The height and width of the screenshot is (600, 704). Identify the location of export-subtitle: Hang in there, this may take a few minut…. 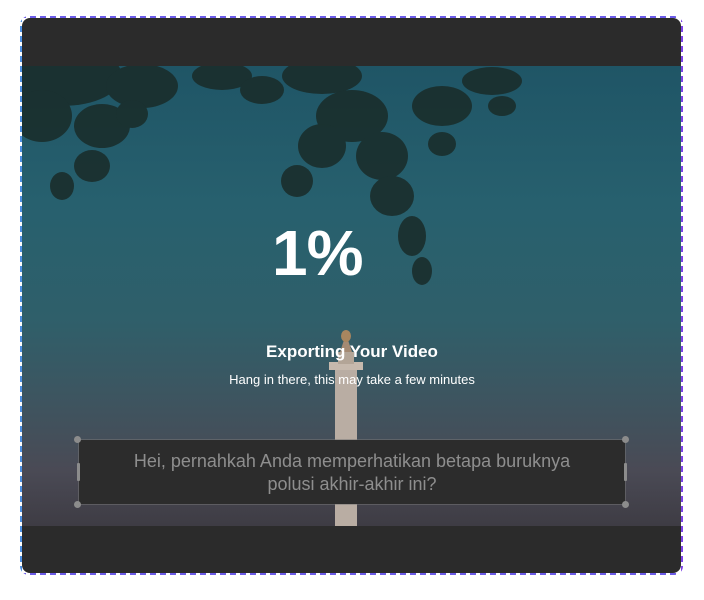
(352, 379).